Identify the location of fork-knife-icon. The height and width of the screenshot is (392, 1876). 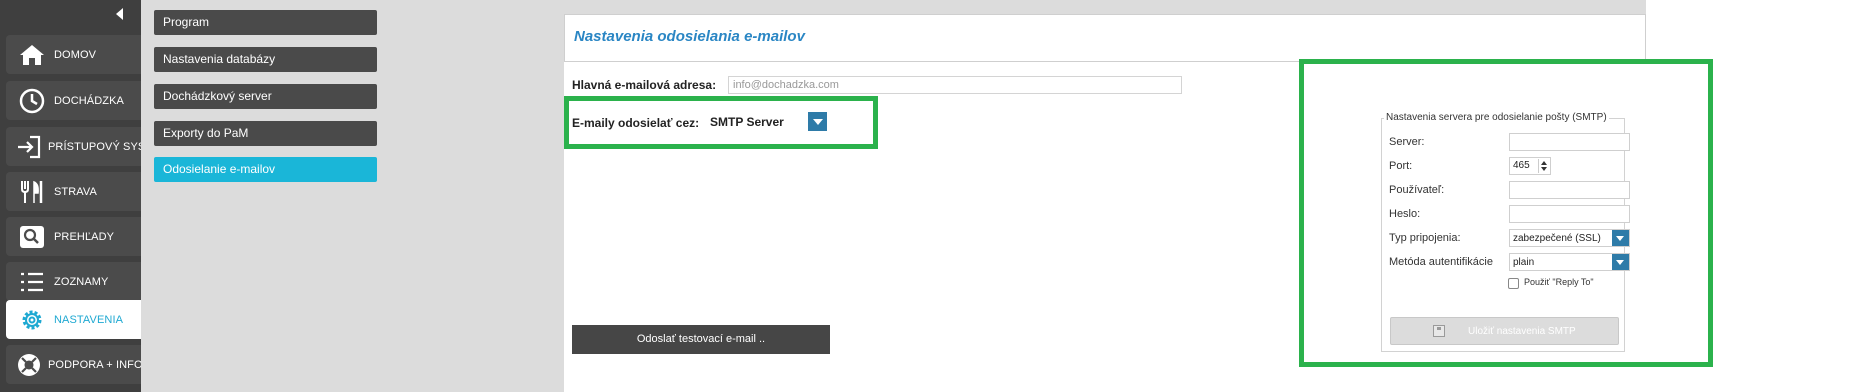
(32, 192).